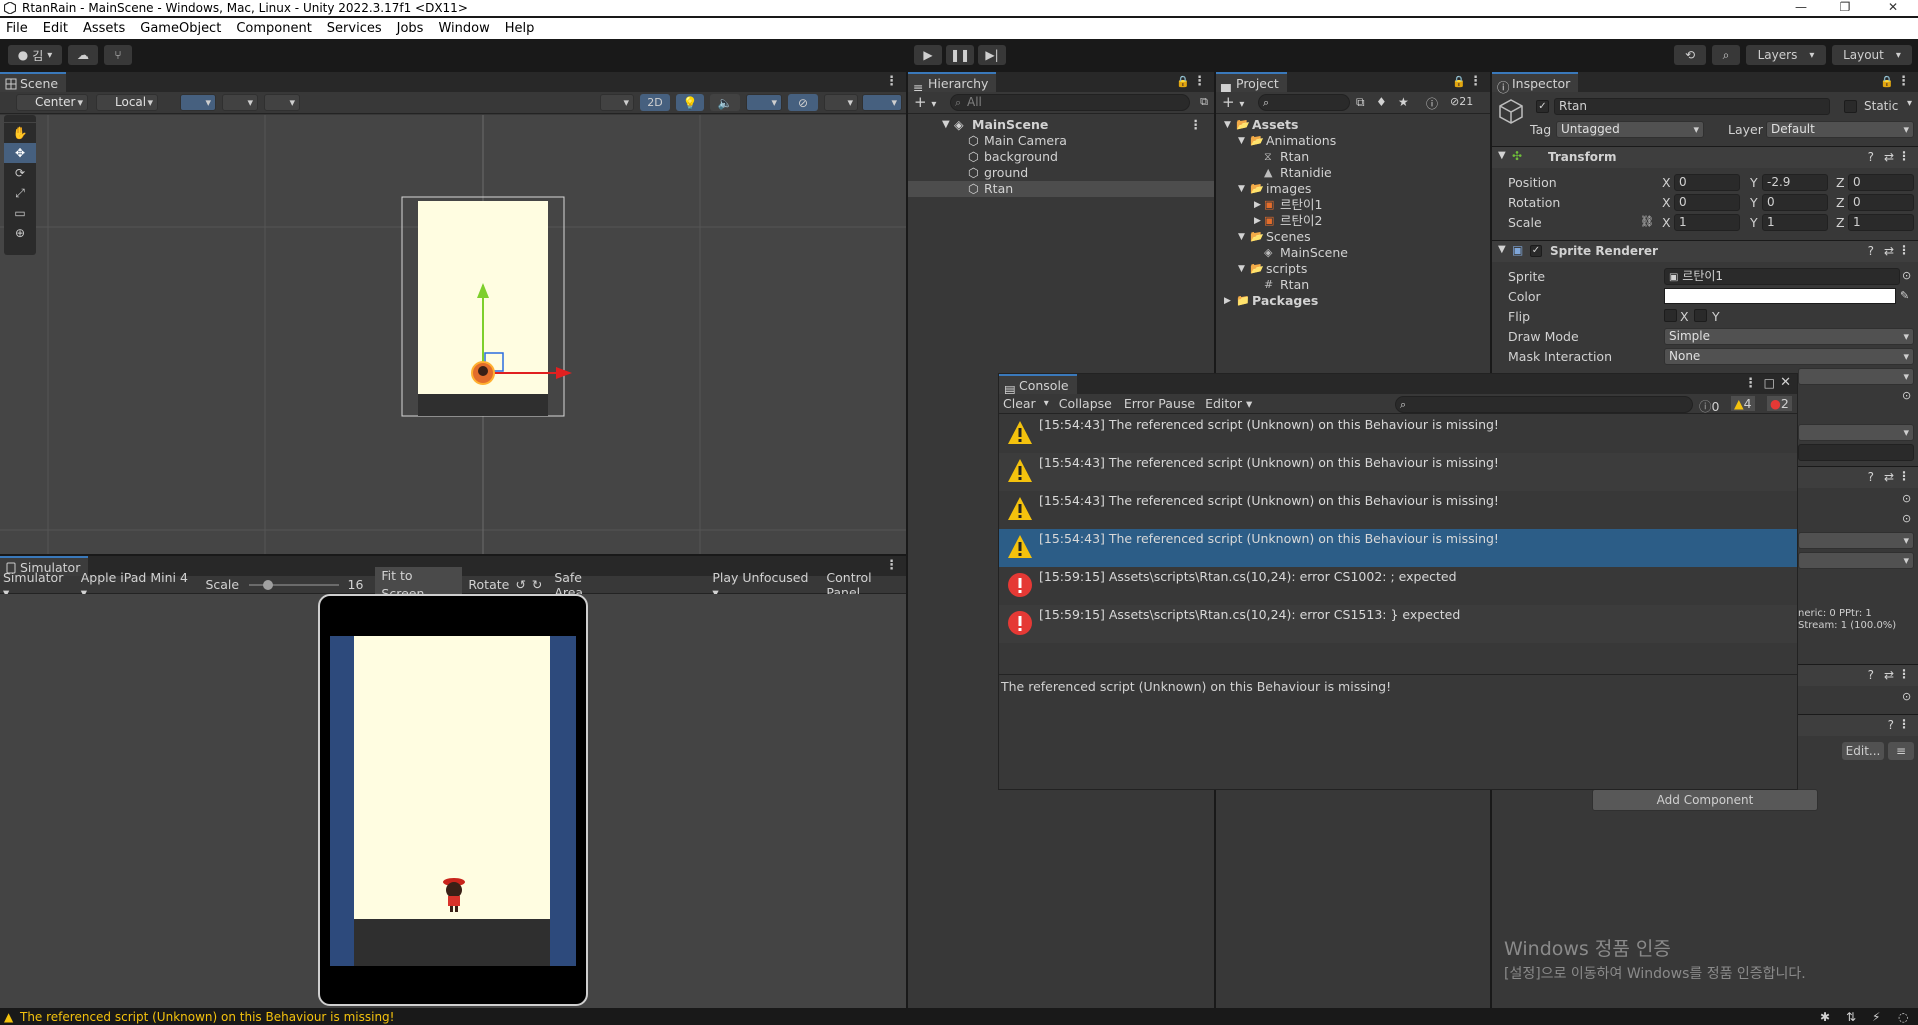  Describe the element at coordinates (55, 28) in the screenshot. I see `menu-edit: Edit` at that location.